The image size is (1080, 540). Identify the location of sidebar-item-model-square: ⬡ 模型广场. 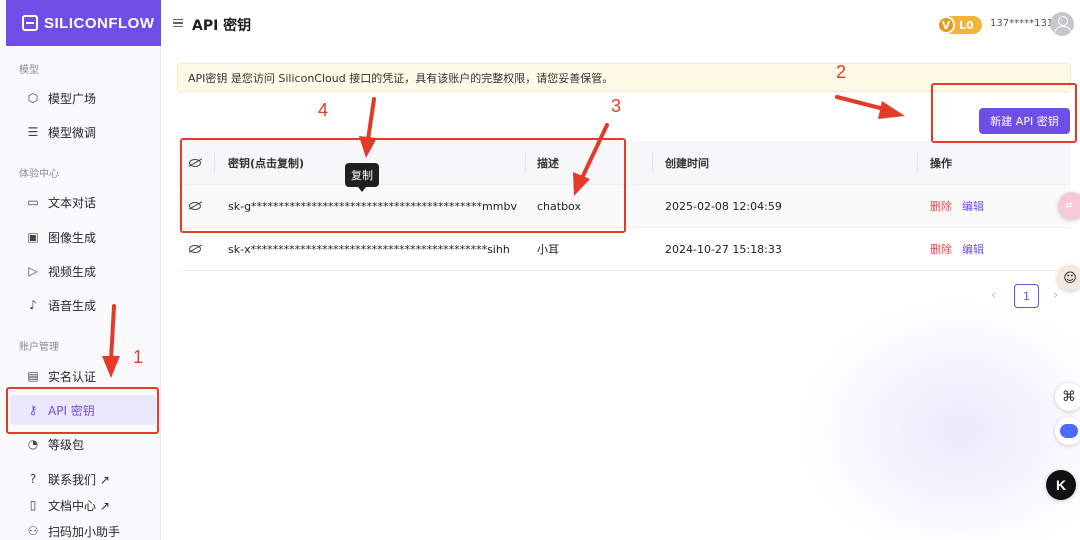
(61, 98).